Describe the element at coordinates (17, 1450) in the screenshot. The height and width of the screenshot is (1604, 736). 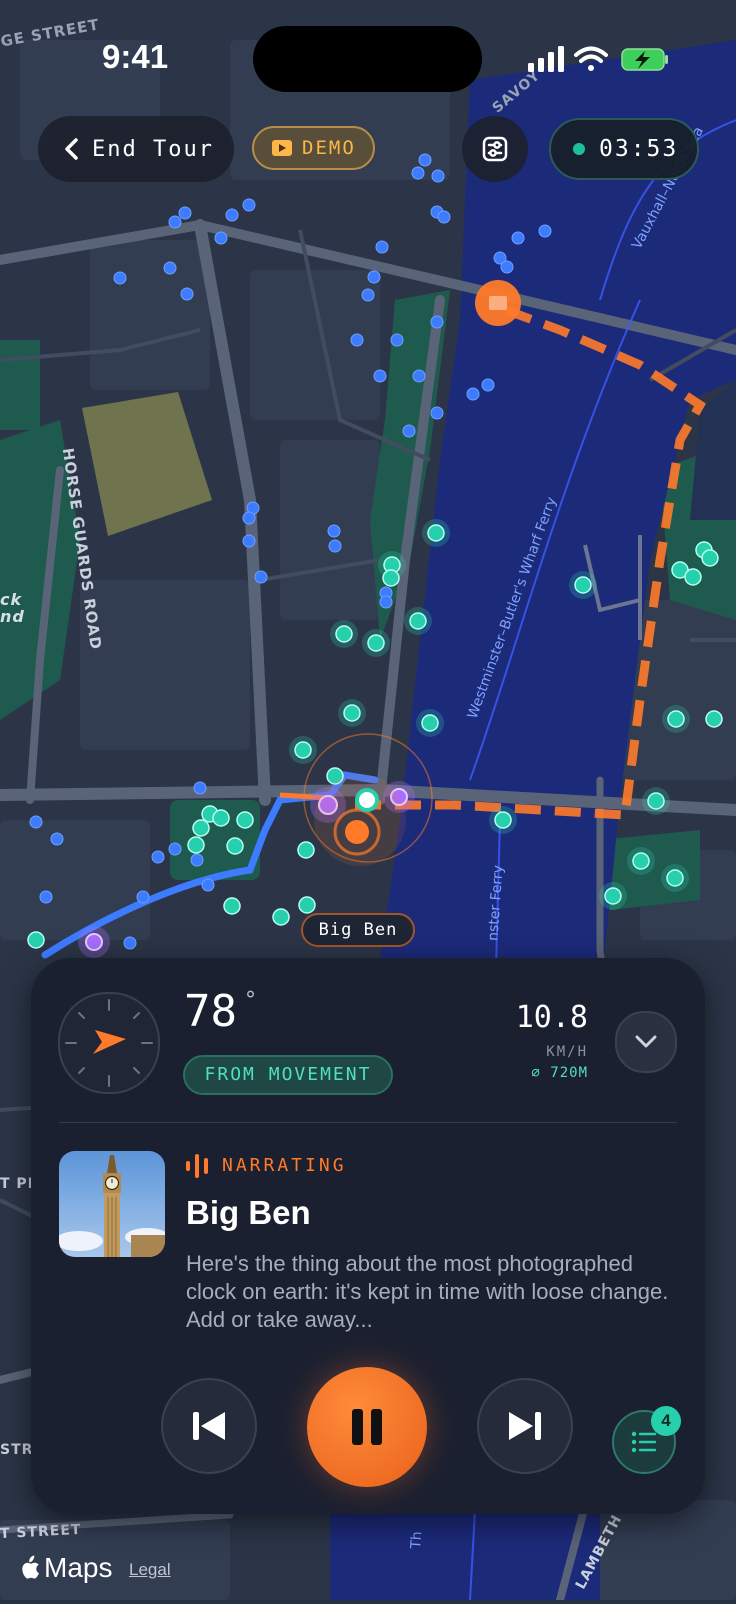
I see `street-label-left-2: STR` at that location.